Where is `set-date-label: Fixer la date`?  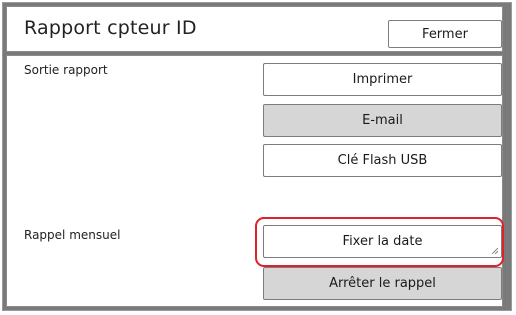 set-date-label: Fixer la date is located at coordinates (382, 241).